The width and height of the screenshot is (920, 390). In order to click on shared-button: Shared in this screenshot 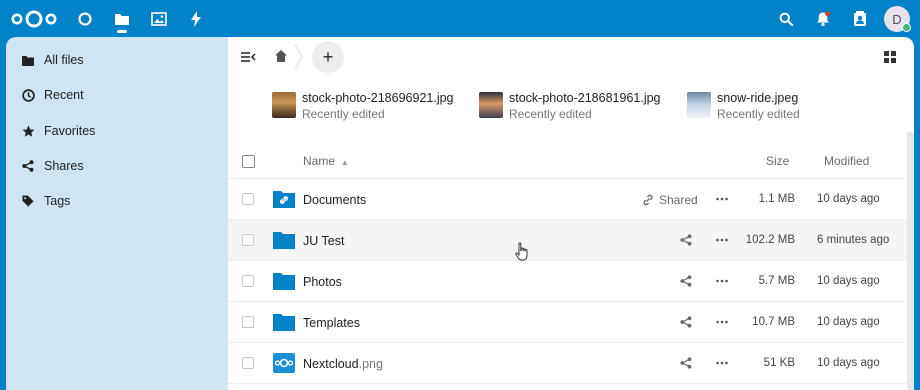, I will do `click(670, 200)`.